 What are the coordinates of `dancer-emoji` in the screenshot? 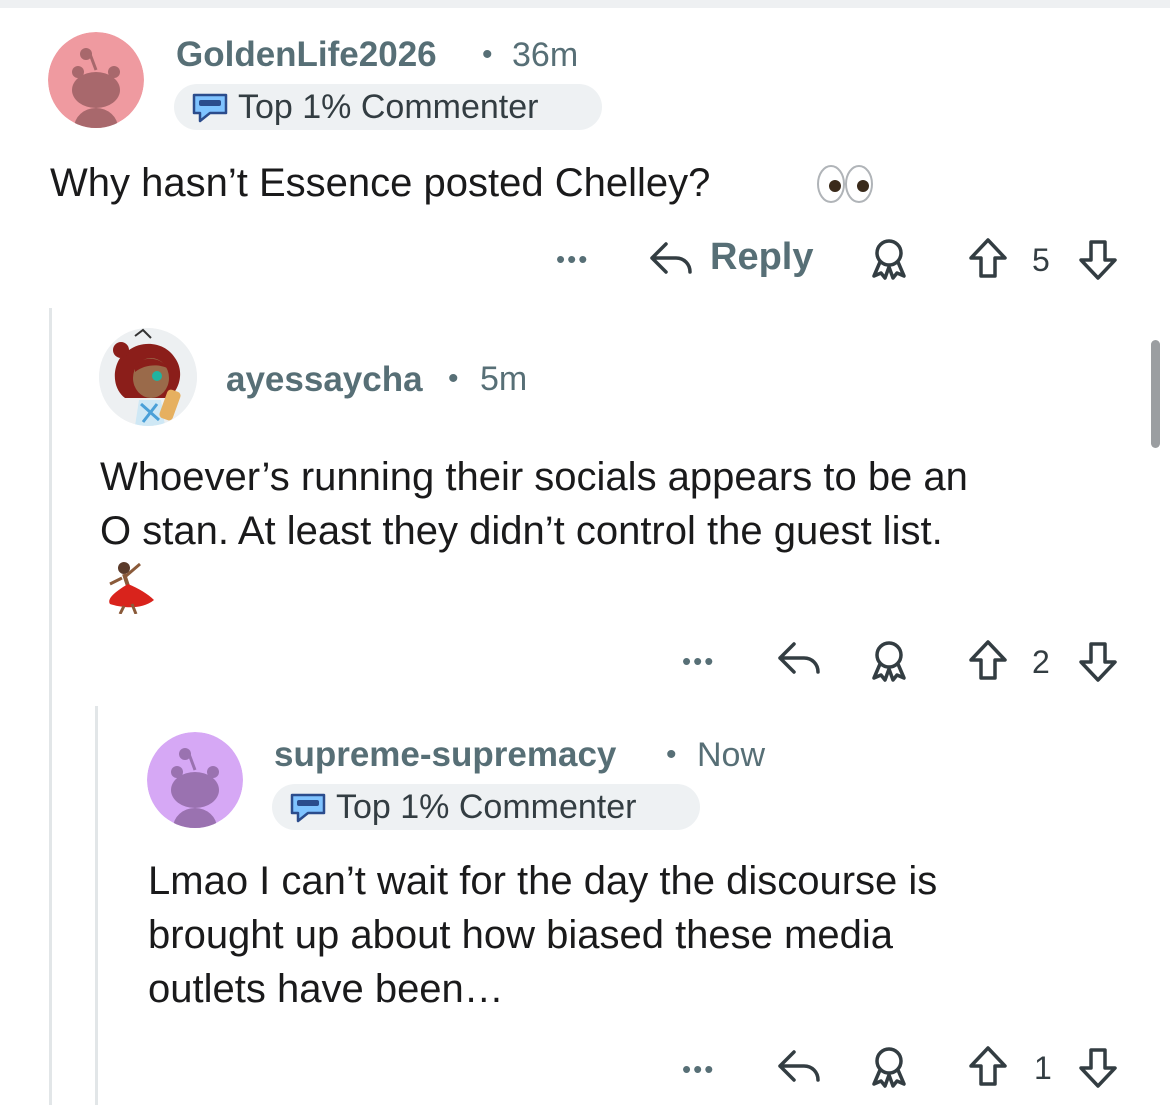 It's located at (130, 589).